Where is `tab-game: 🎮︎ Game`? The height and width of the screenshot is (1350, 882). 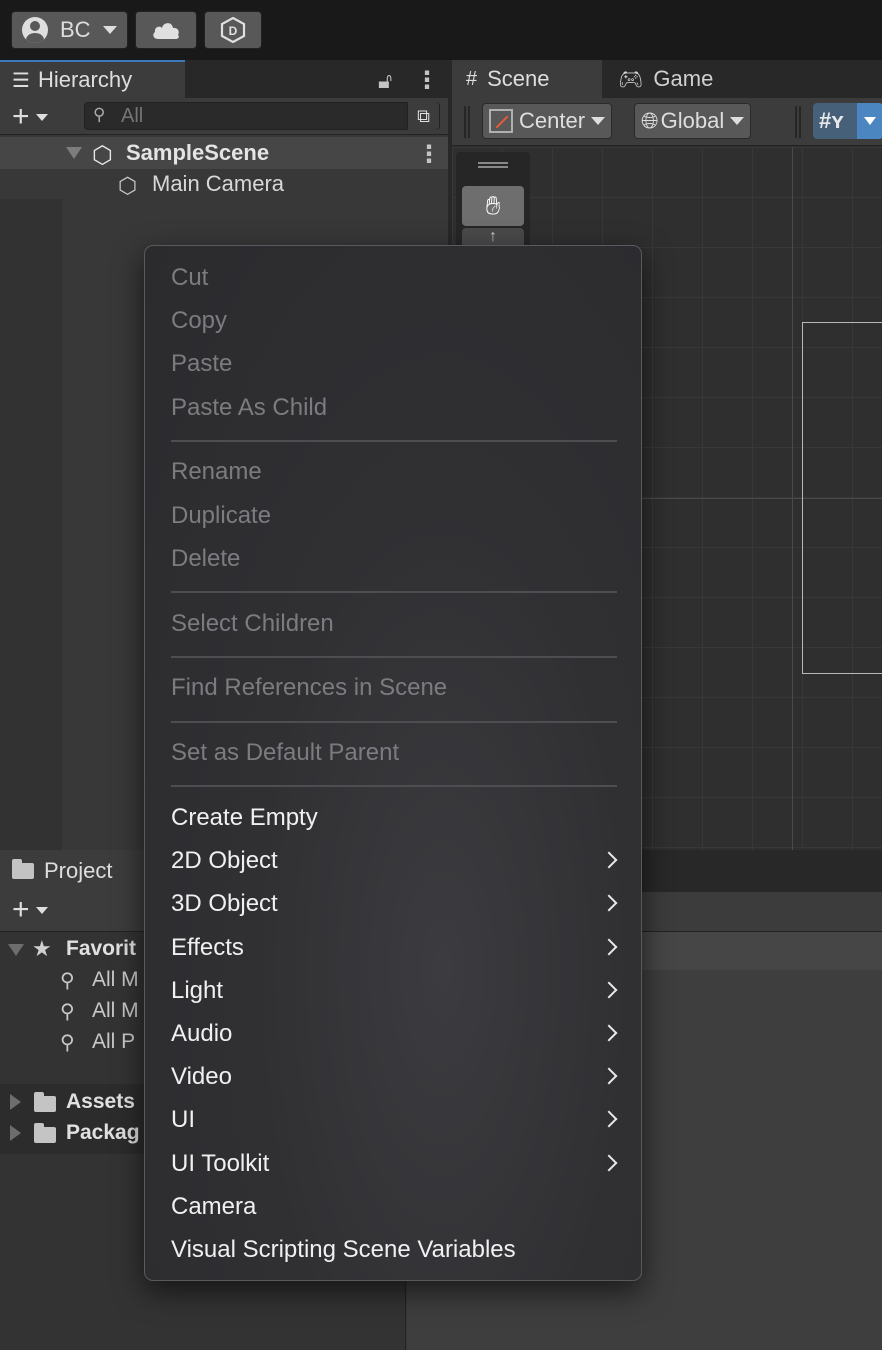
tab-game: 🎮︎ Game is located at coordinates (674, 79).